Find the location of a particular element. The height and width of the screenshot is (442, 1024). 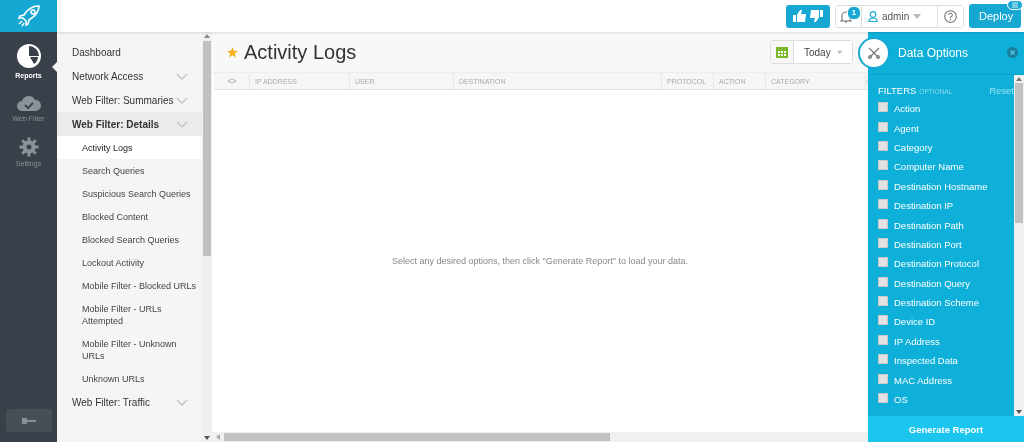

filter-label: Destination Path is located at coordinates (929, 225).